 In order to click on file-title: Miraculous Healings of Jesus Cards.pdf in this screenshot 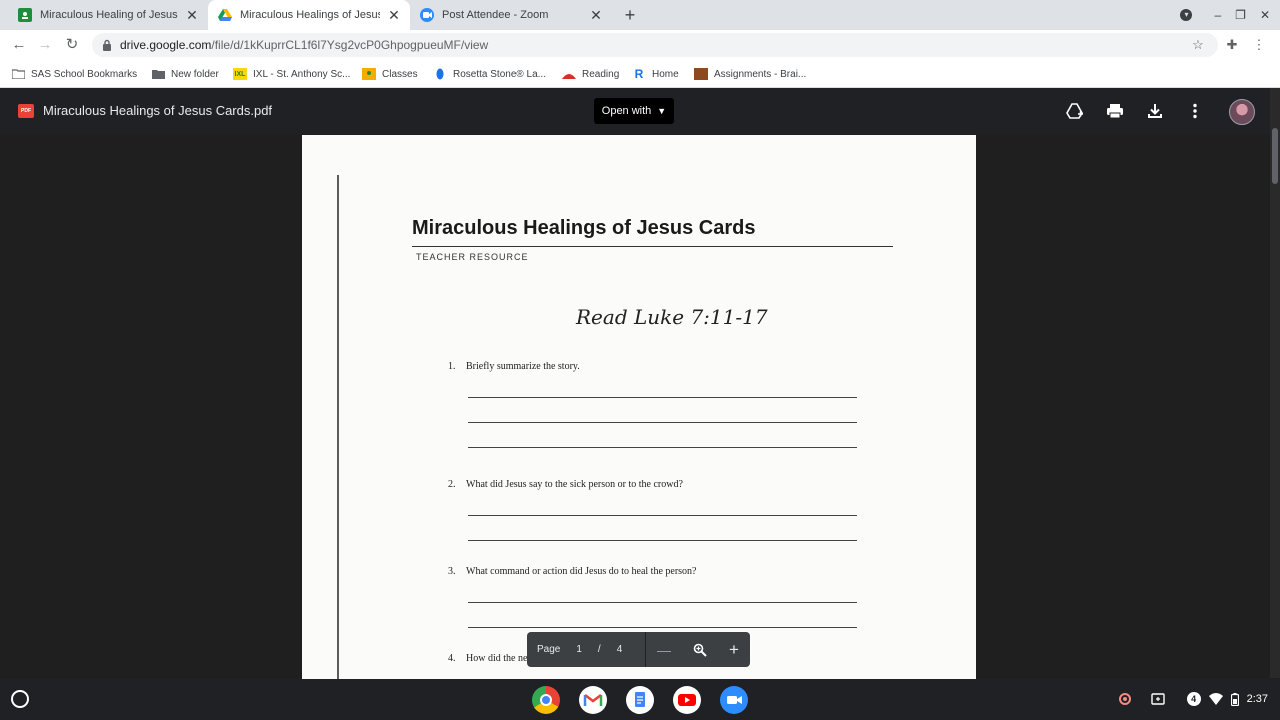, I will do `click(158, 110)`.